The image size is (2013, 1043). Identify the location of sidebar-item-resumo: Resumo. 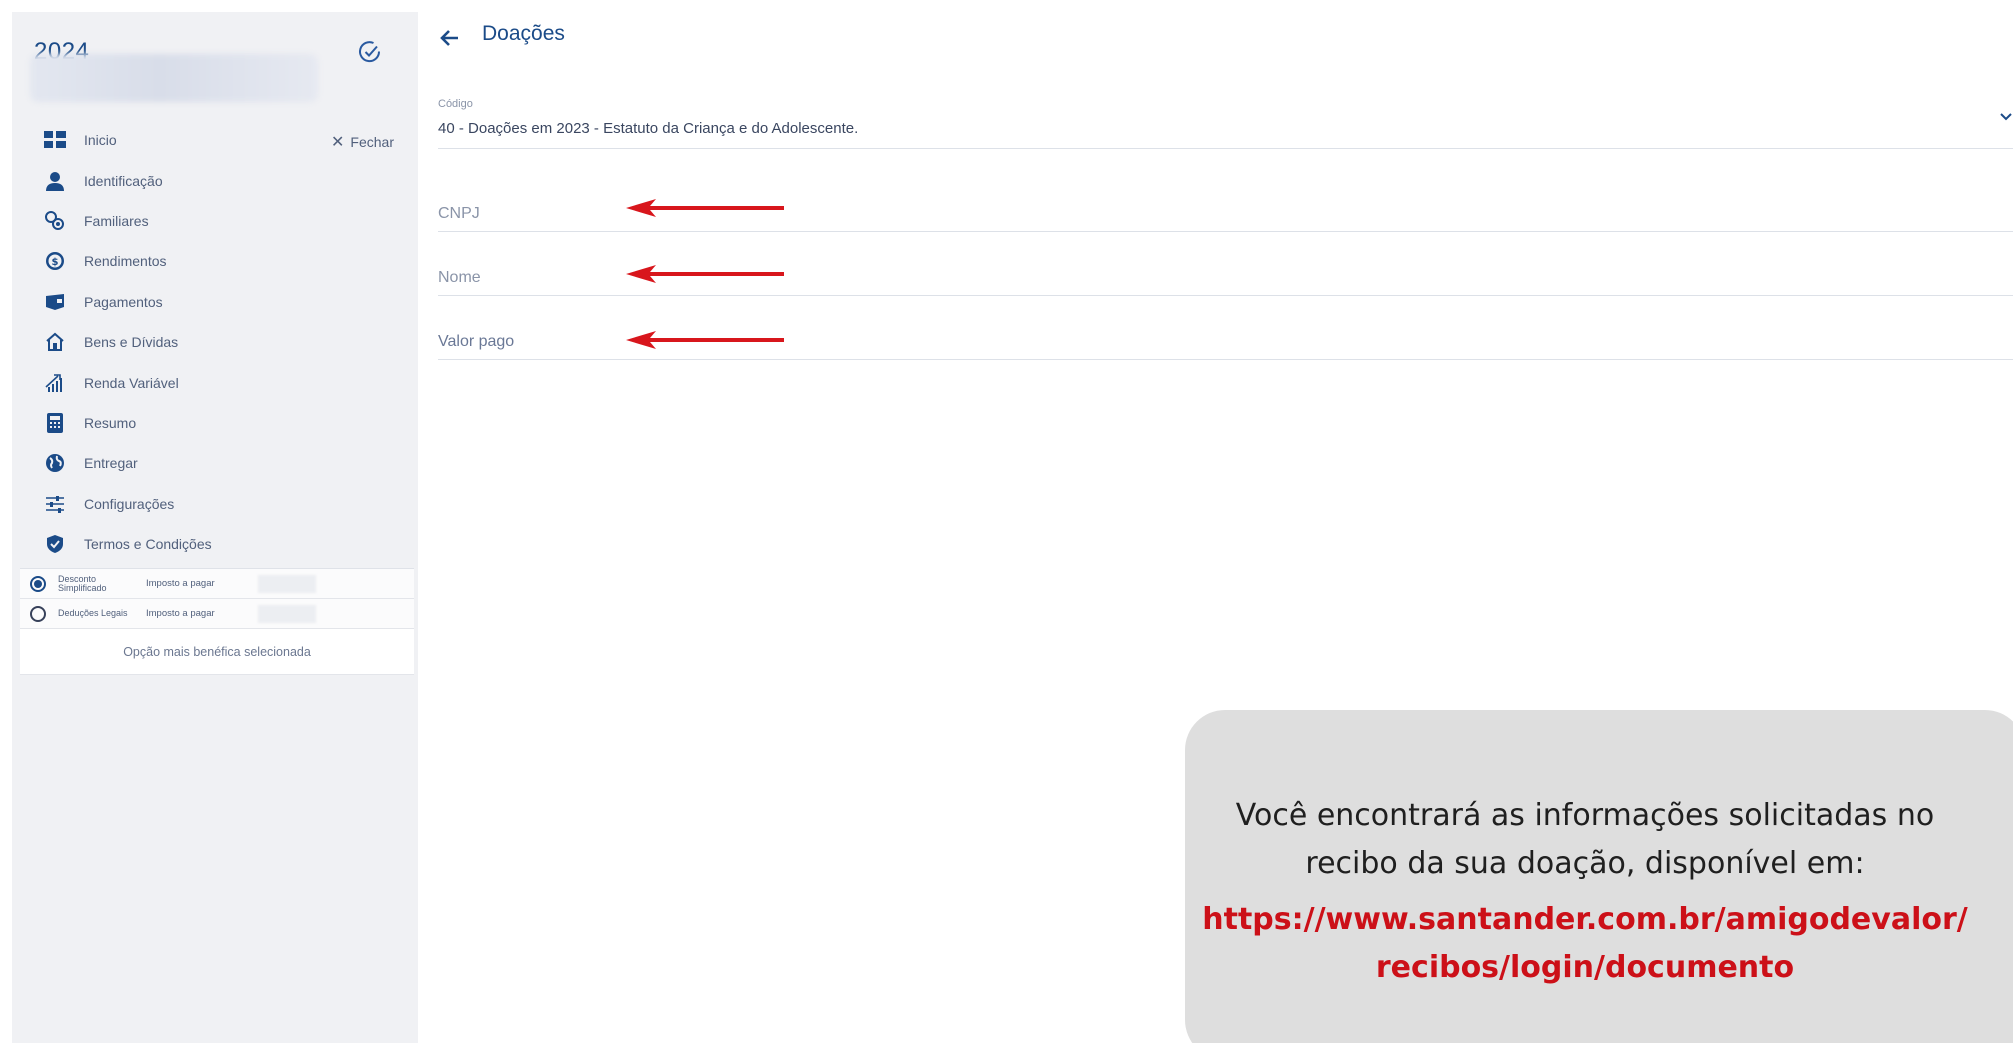
(215, 423).